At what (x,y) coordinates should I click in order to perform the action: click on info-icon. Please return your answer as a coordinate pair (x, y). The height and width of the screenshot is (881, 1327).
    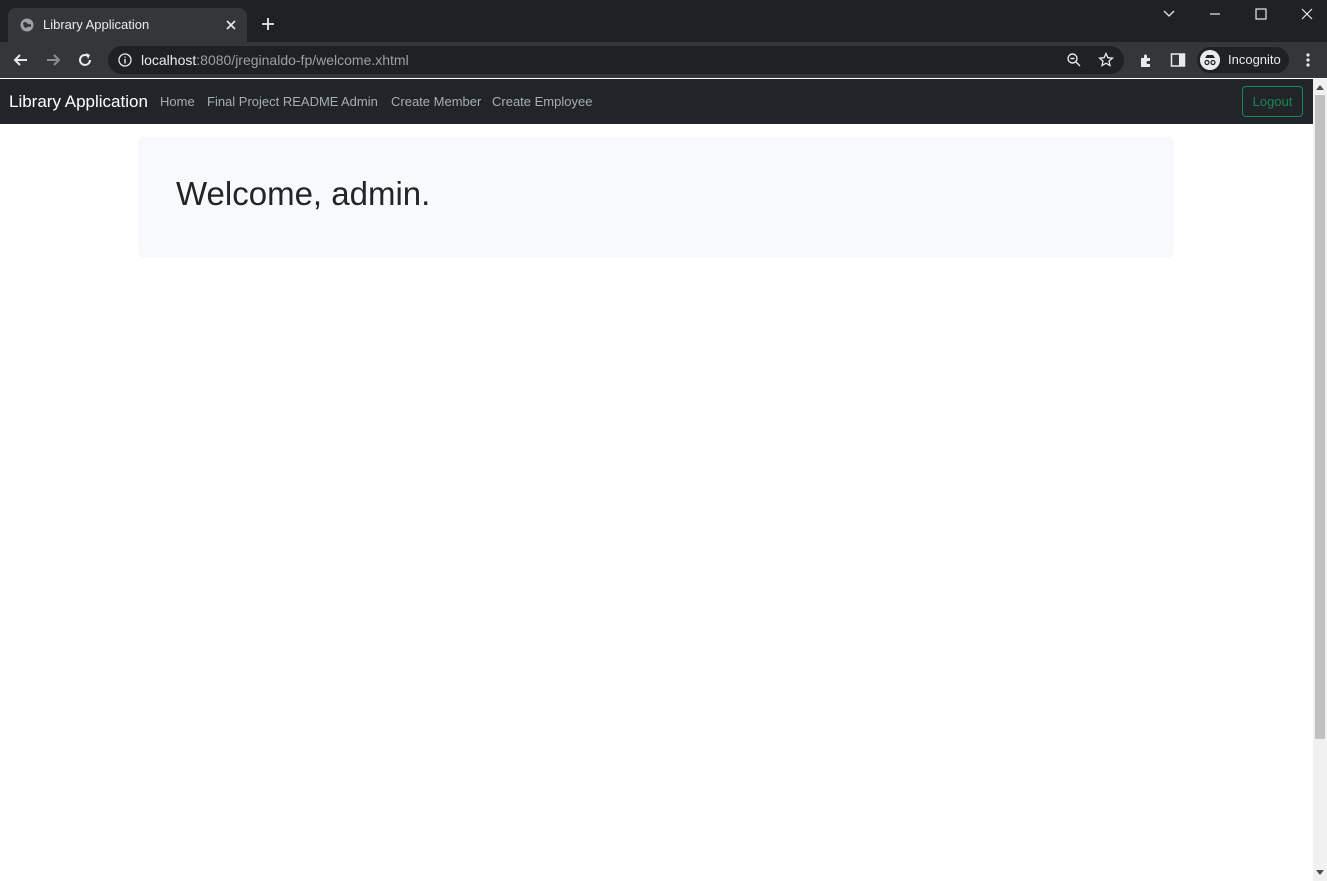
    Looking at the image, I should click on (125, 60).